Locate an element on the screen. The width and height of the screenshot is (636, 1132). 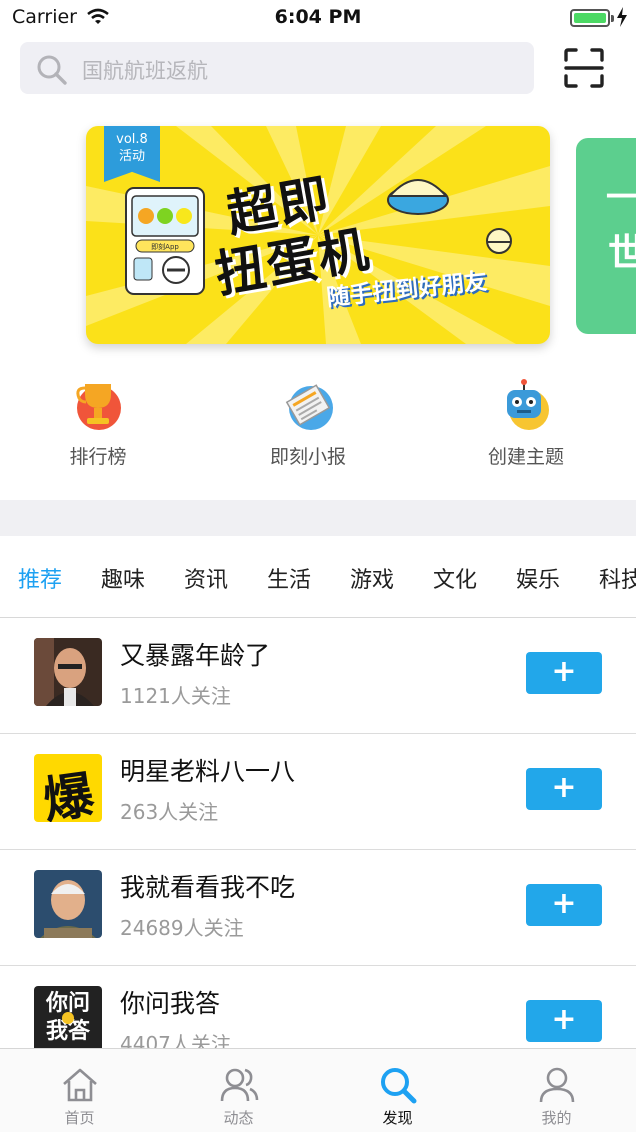
search-icon is located at coordinates (52, 72).